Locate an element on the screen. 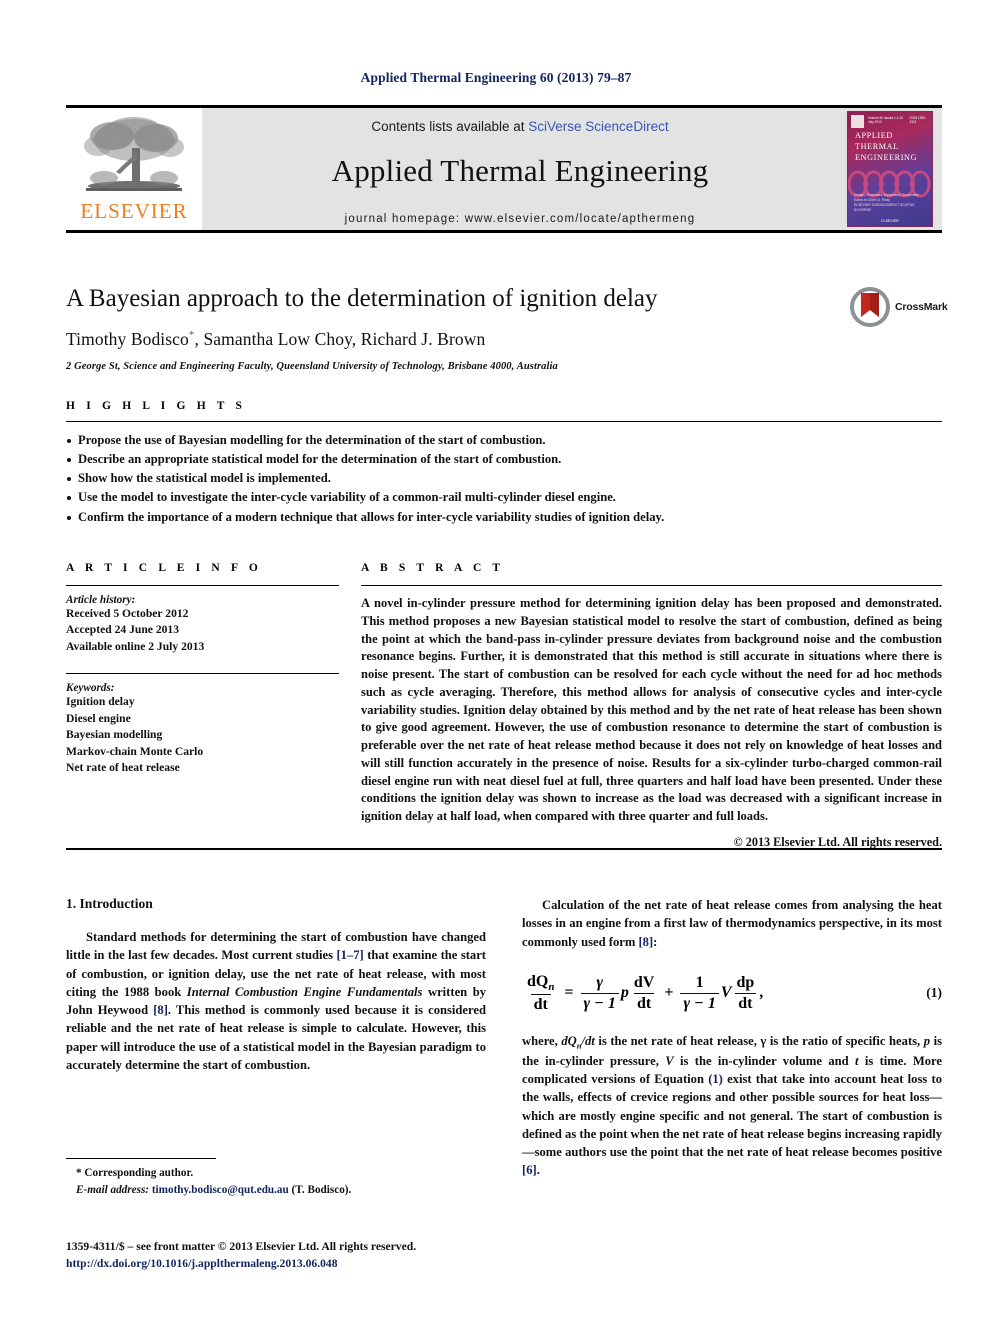 This screenshot has height=1323, width=992. cover-publisher: ELSEVIER is located at coordinates (890, 221).